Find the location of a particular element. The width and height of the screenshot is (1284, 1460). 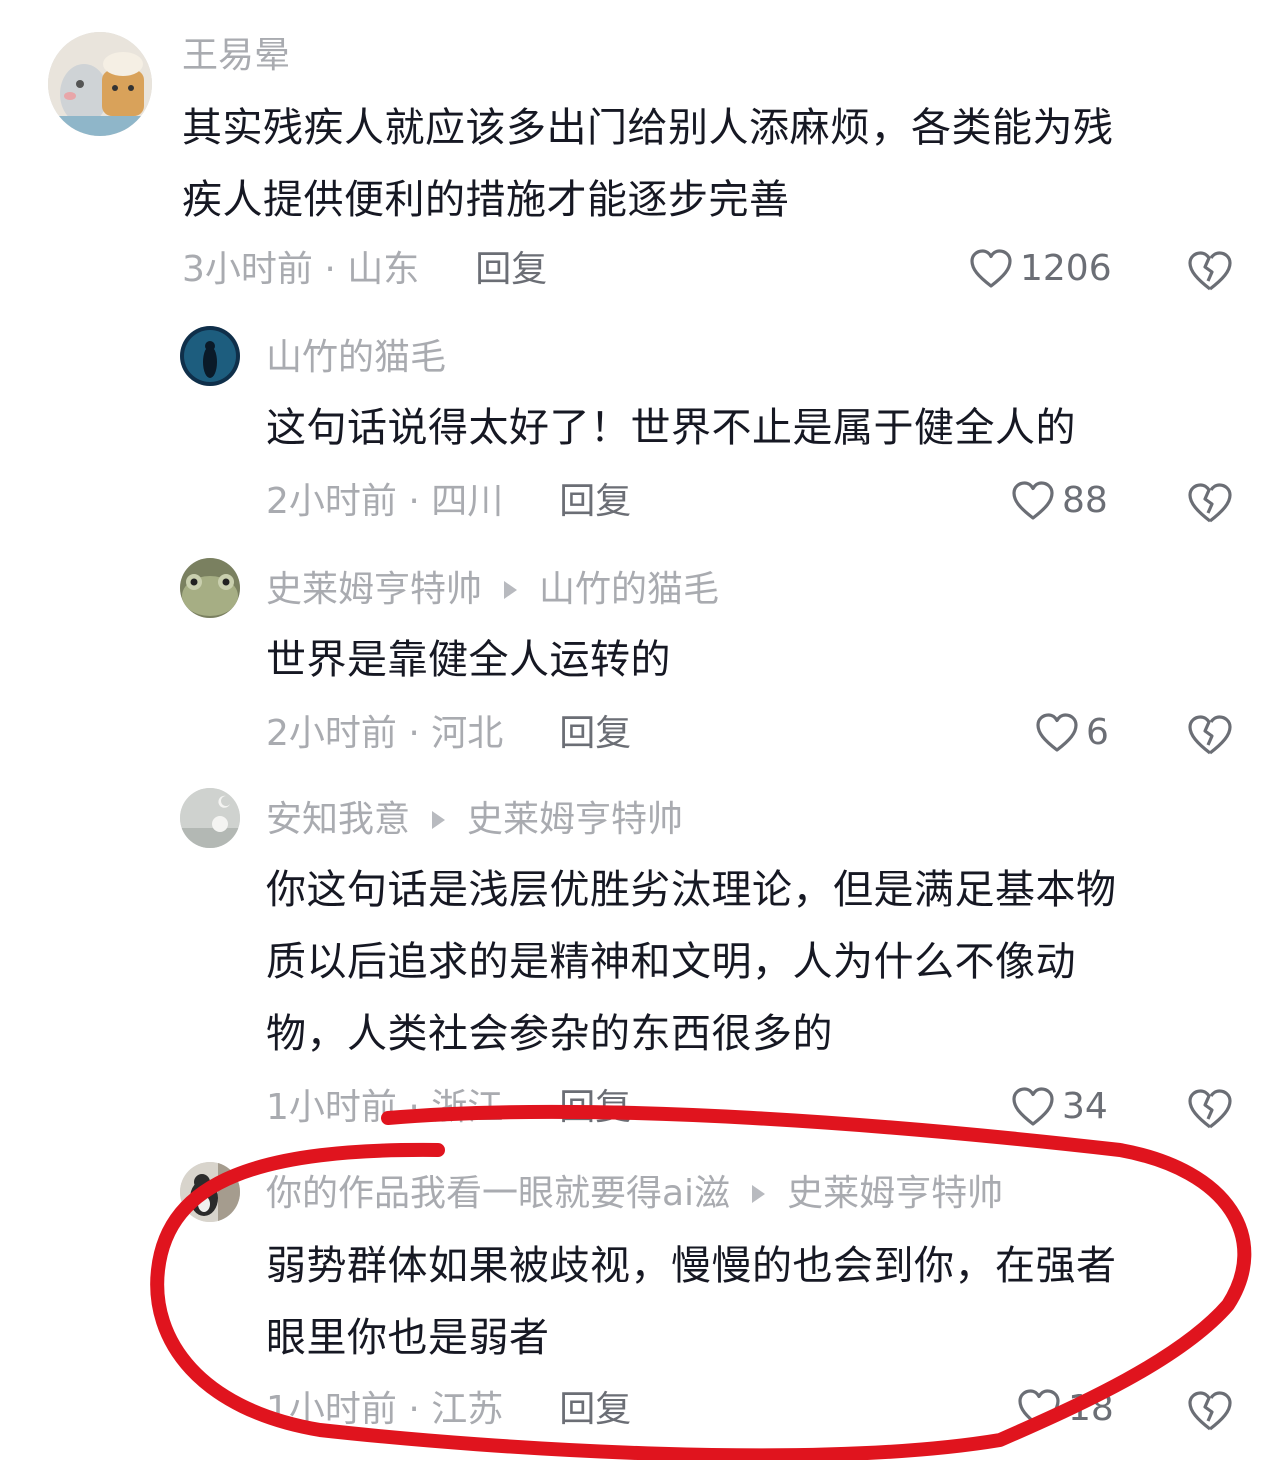

like-button: 34 is located at coordinates (1059, 1107).